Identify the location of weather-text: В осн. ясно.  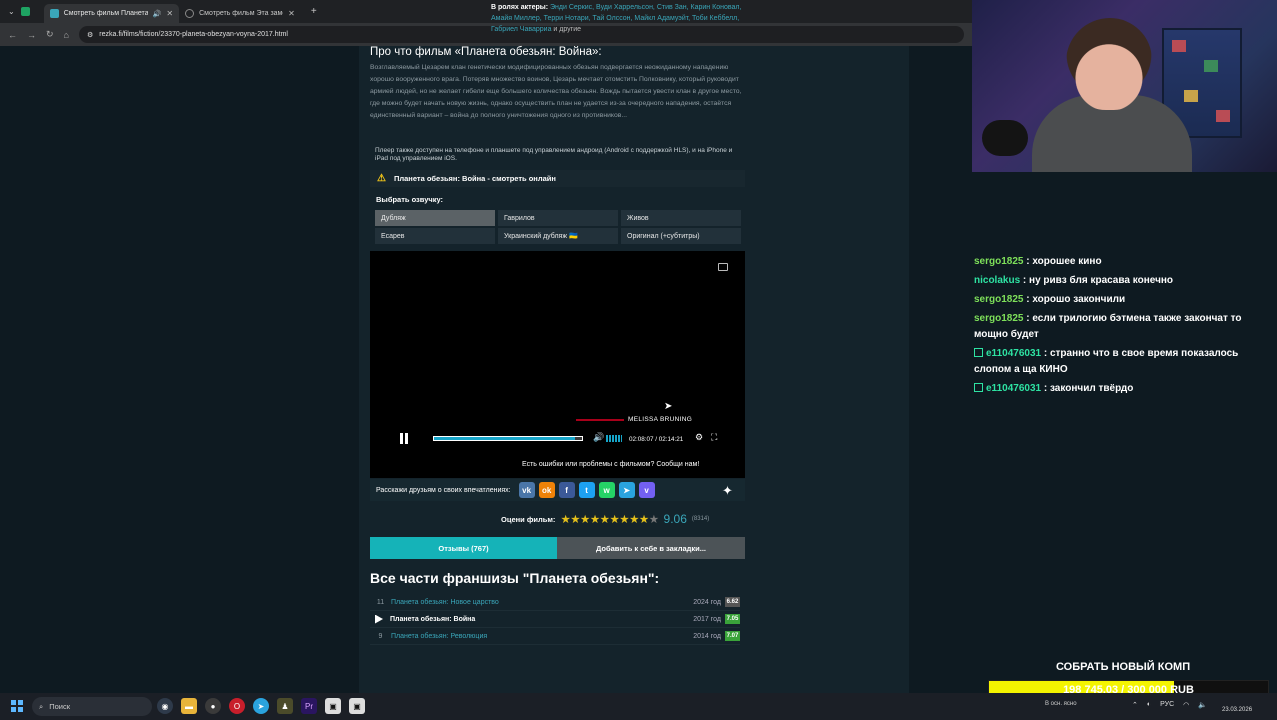
(1061, 704).